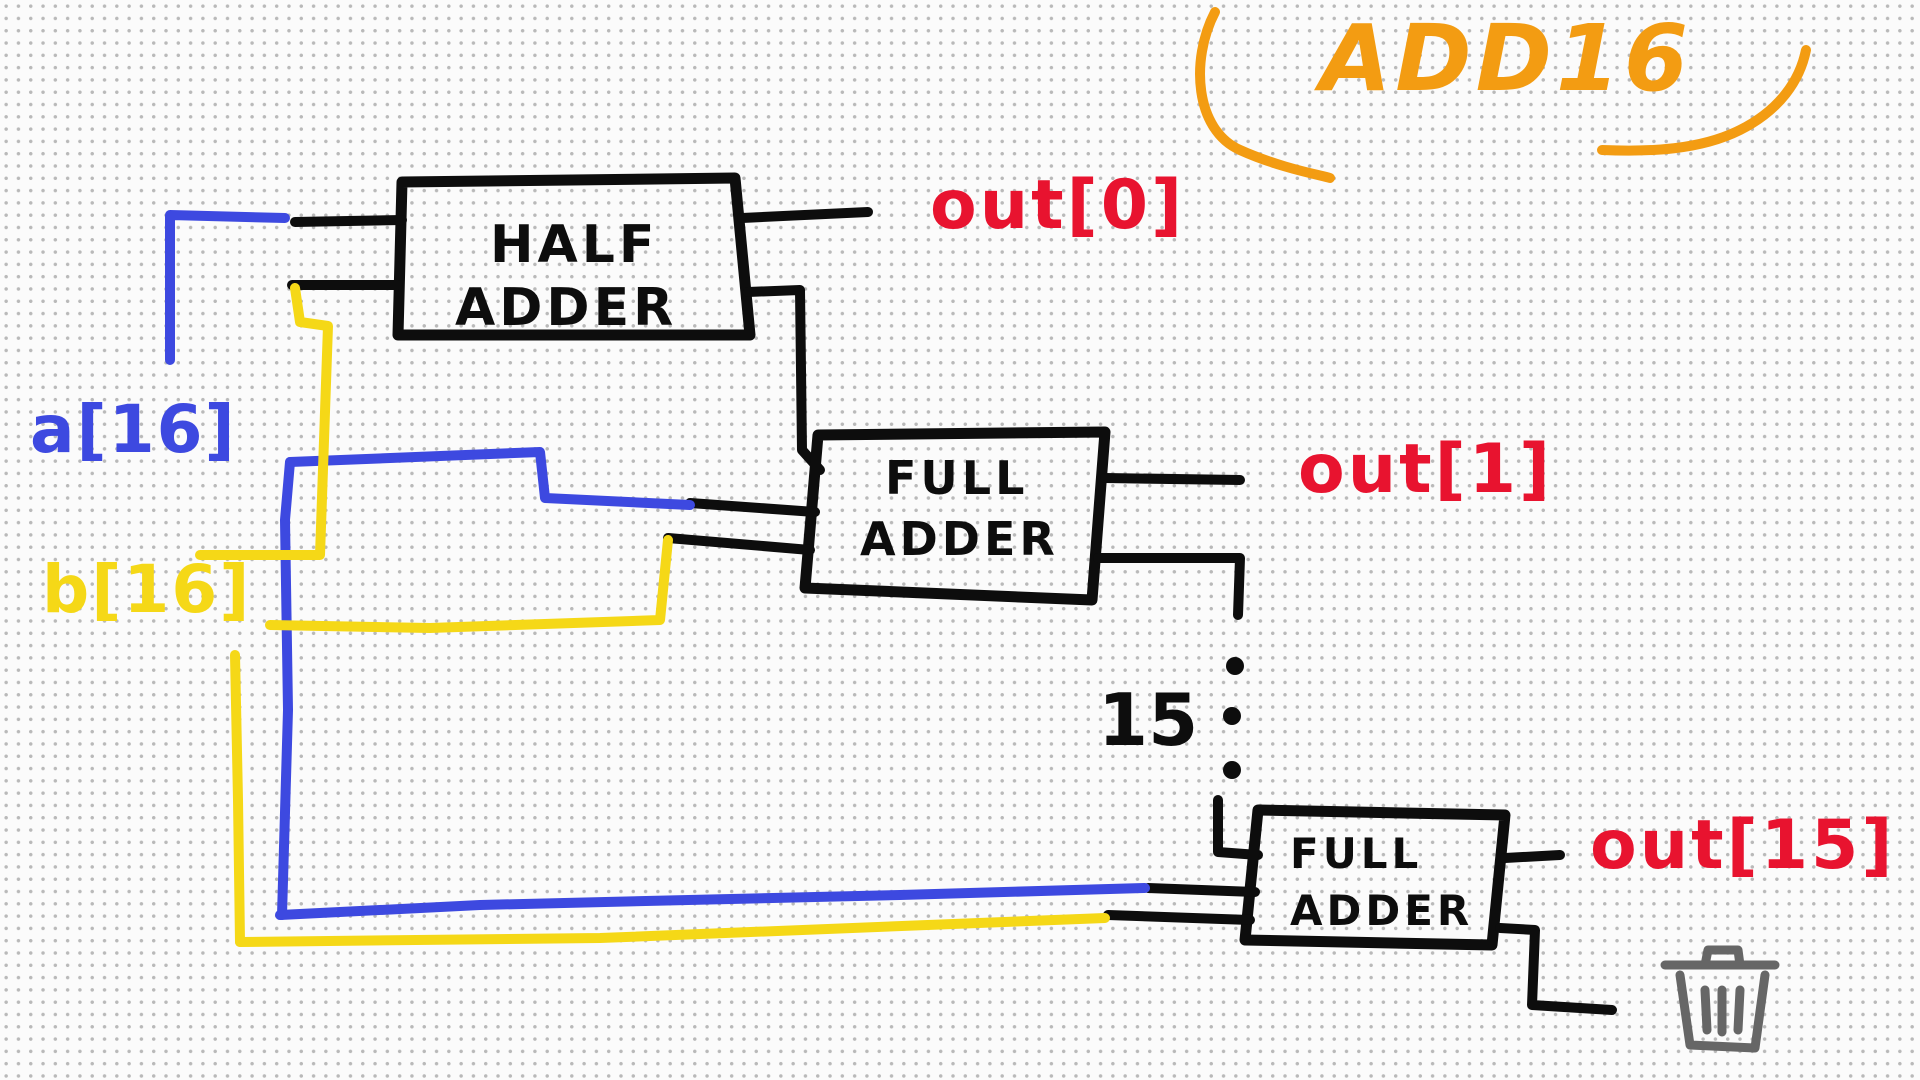 The height and width of the screenshot is (1080, 1920). What do you see at coordinates (1265, 95) in the screenshot?
I see `title-arc-left` at bounding box center [1265, 95].